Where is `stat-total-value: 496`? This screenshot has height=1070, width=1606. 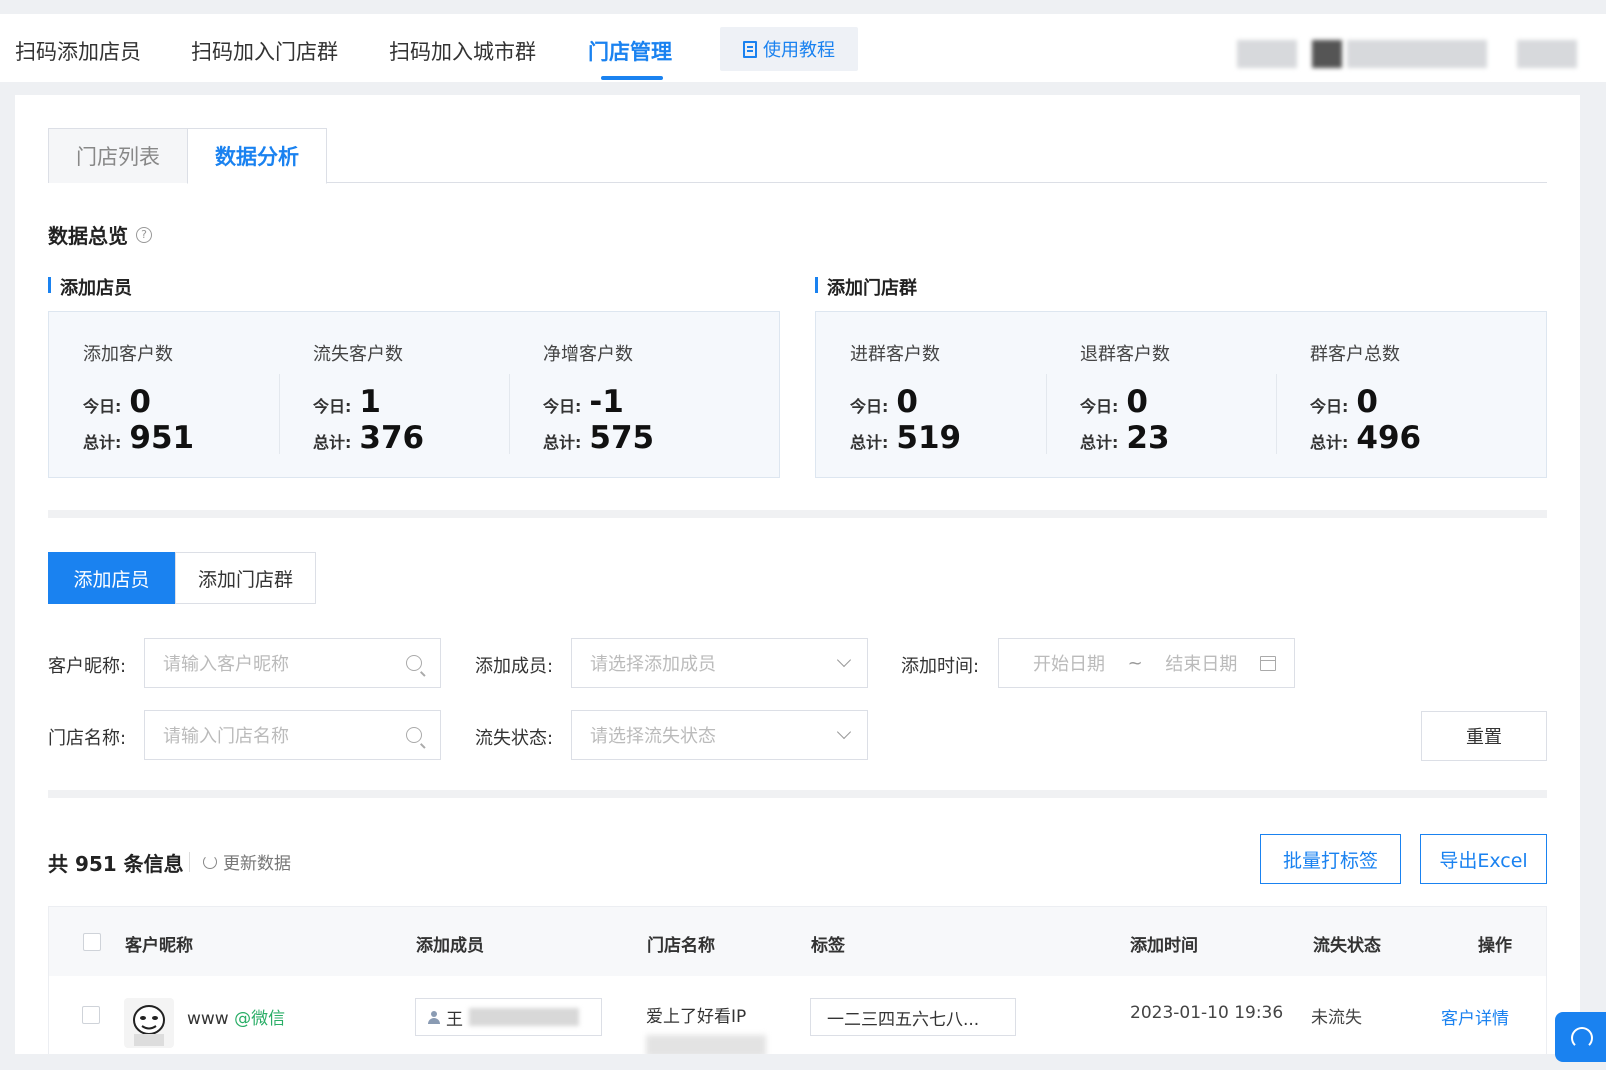 stat-total-value: 496 is located at coordinates (1389, 438).